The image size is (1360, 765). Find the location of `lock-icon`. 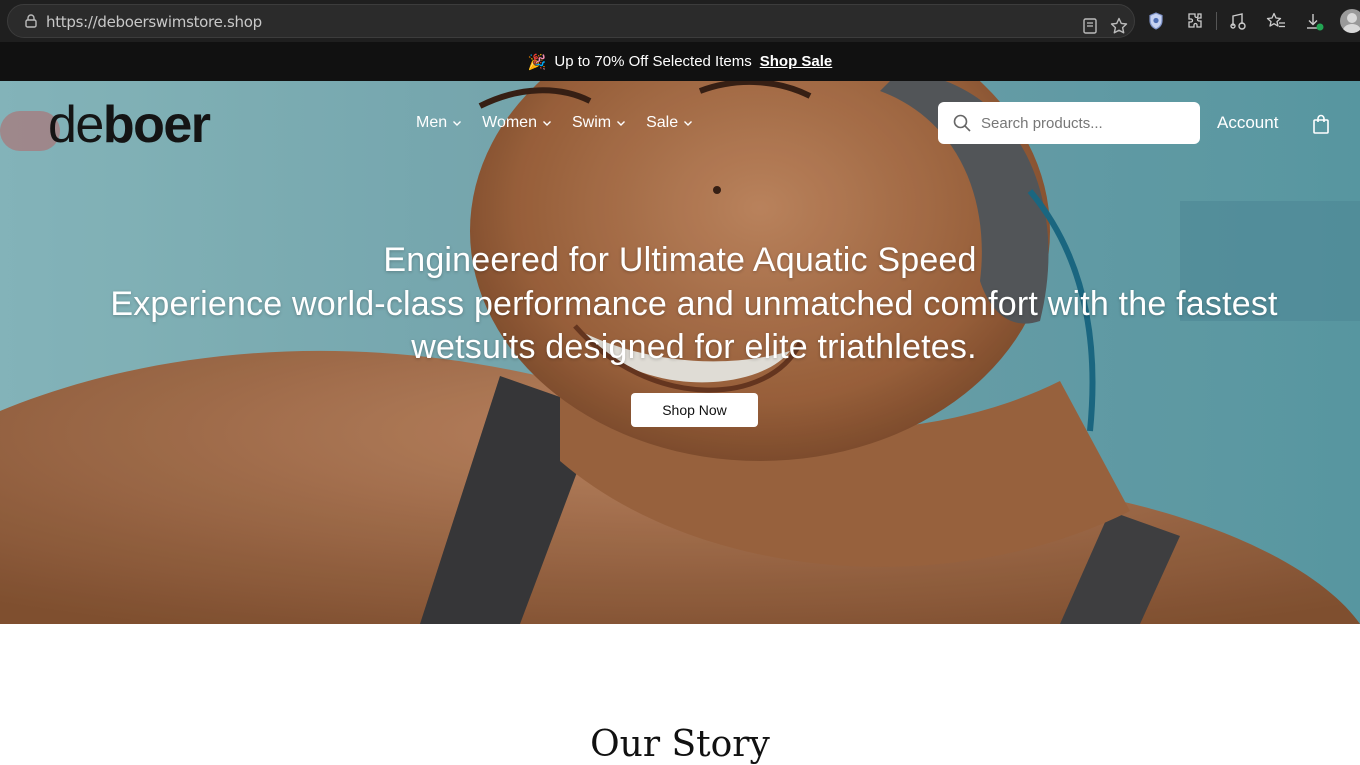

lock-icon is located at coordinates (31, 21).